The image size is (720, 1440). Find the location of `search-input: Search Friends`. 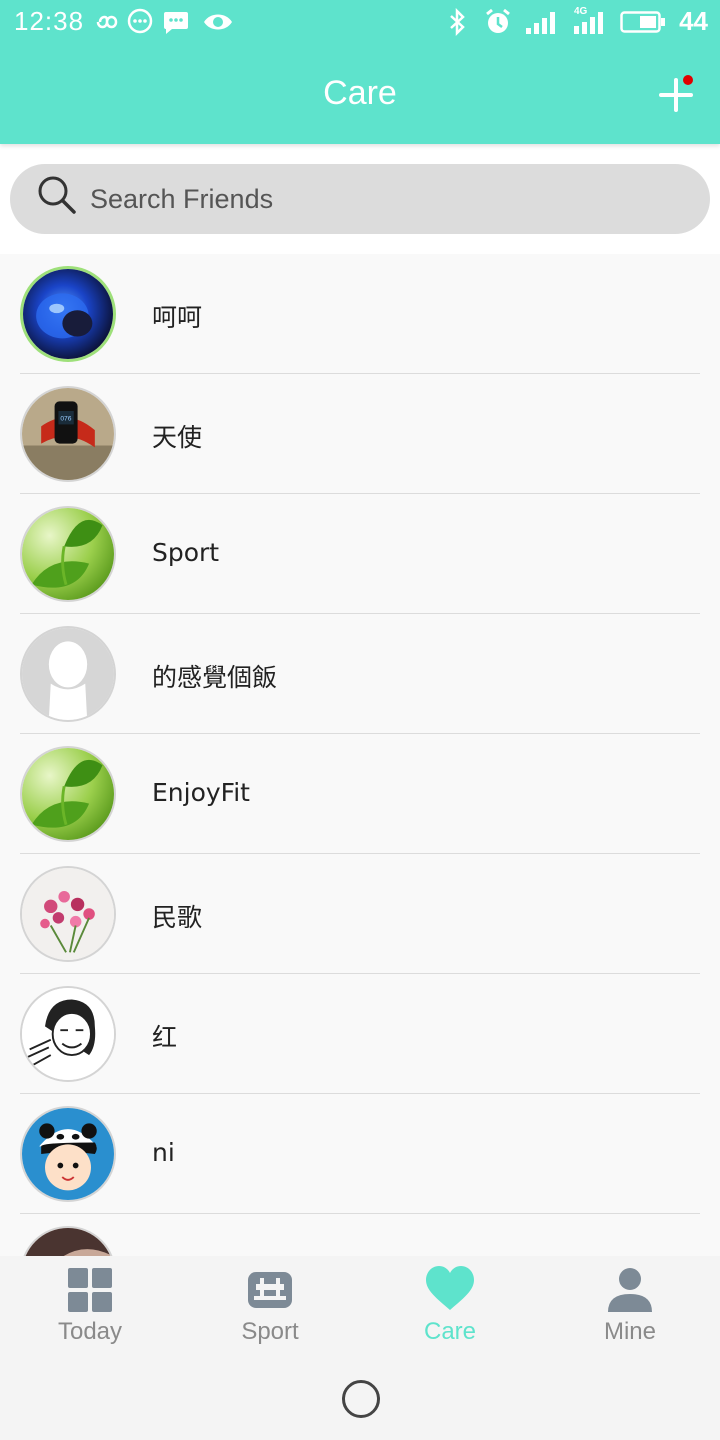

search-input: Search Friends is located at coordinates (360, 199).